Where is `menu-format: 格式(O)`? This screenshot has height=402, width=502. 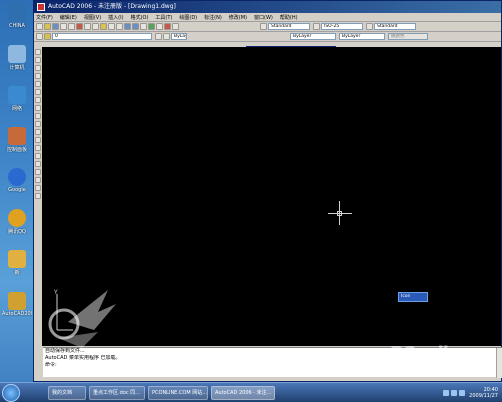
menu-format: 格式(O) is located at coordinates (140, 17).